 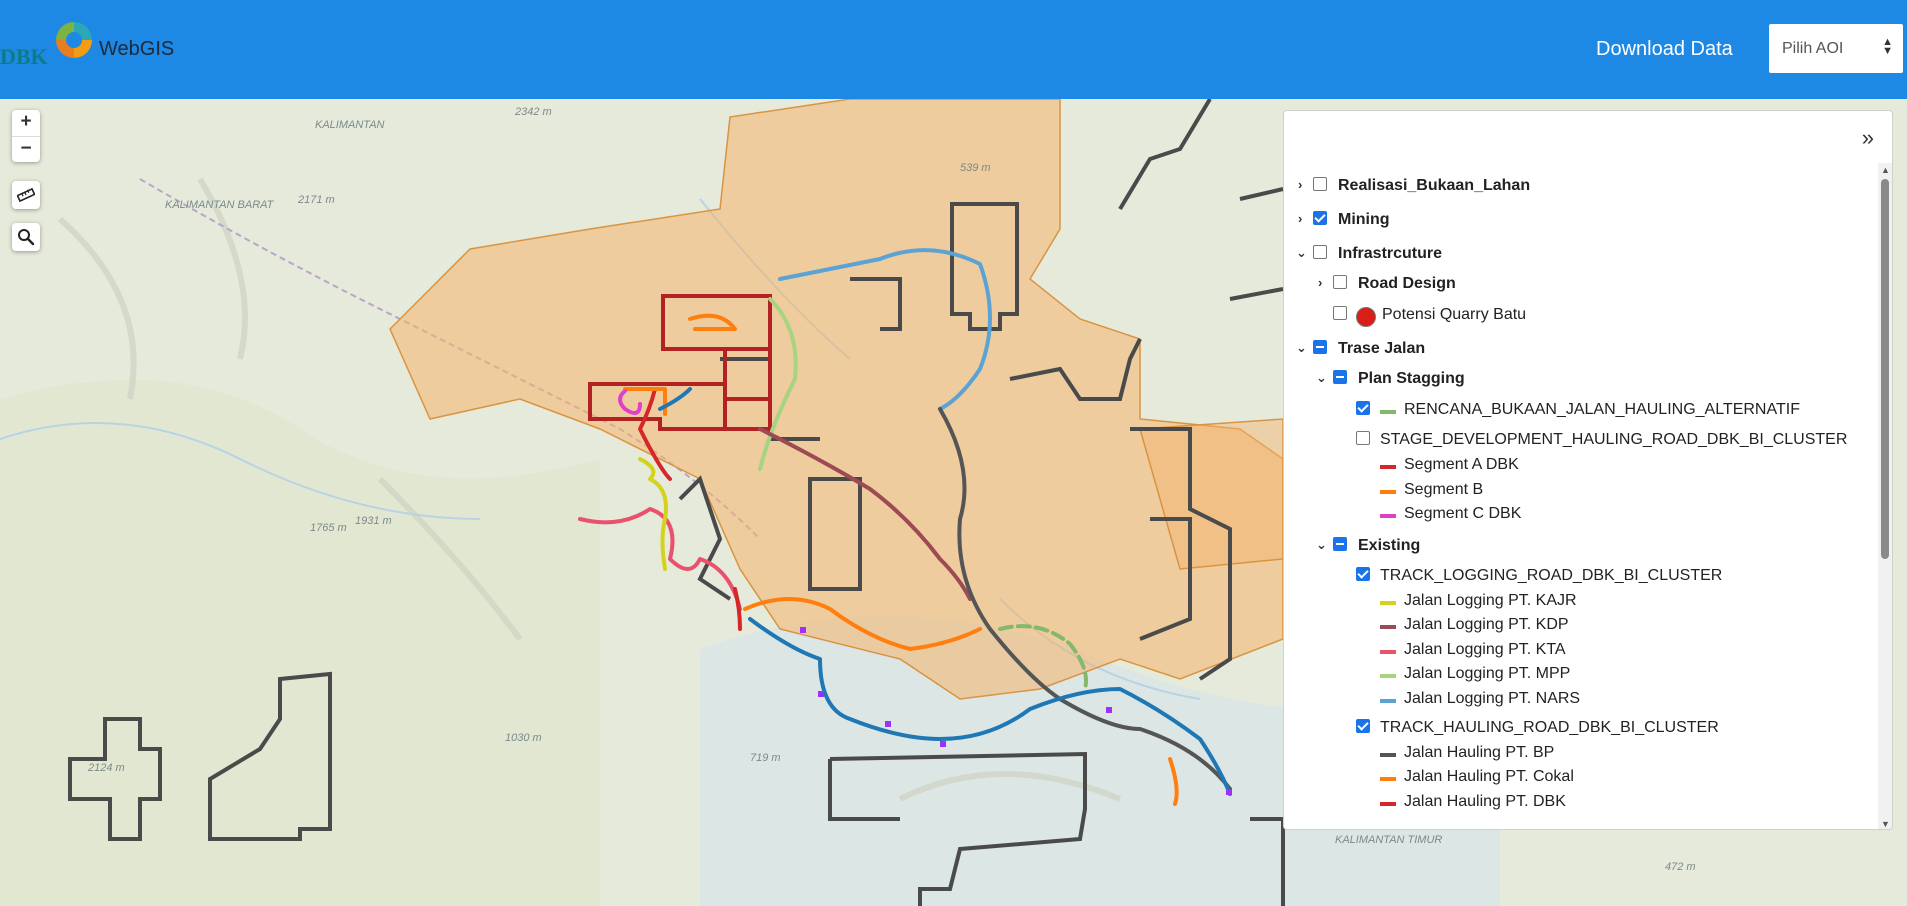 I want to click on aoi-select: Pilih AOI ▲ ▼, so click(x=1836, y=48).